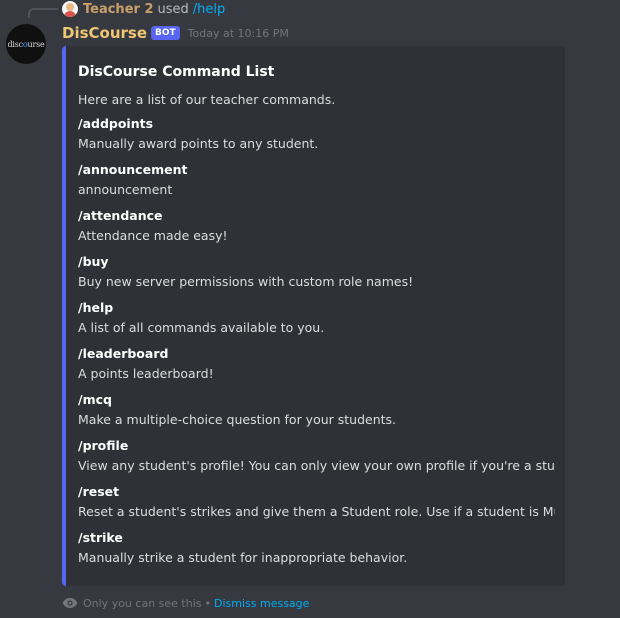  Describe the element at coordinates (93, 261) in the screenshot. I see `field-name: /buy` at that location.